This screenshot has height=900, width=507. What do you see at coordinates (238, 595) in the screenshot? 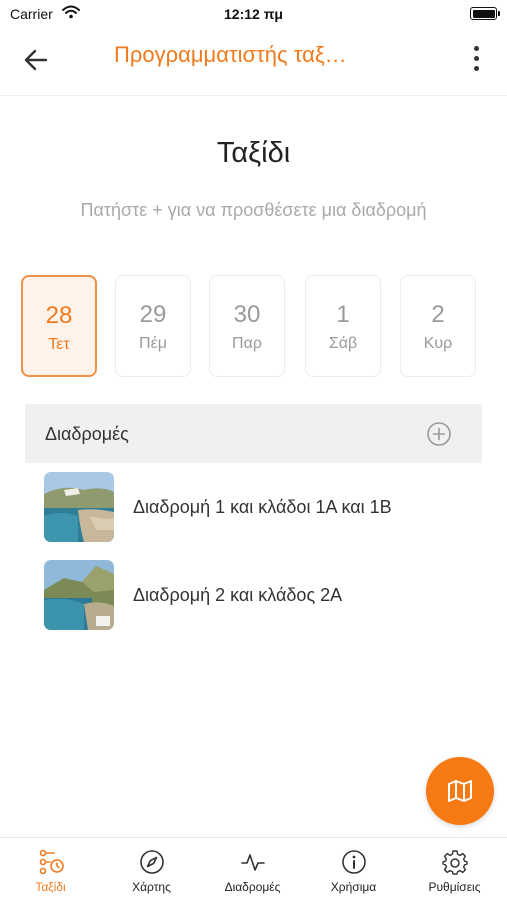
I see `route-name: Διαδρομή 2 και κλάδος 2Α` at bounding box center [238, 595].